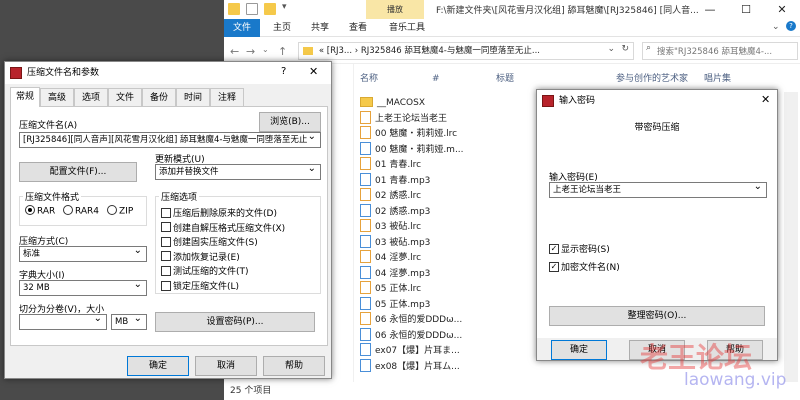 The height and width of the screenshot is (400, 800). Describe the element at coordinates (219, 212) in the screenshot. I see `archiving-option-checkbox: 压缩后删除原来的文件(D)` at that location.